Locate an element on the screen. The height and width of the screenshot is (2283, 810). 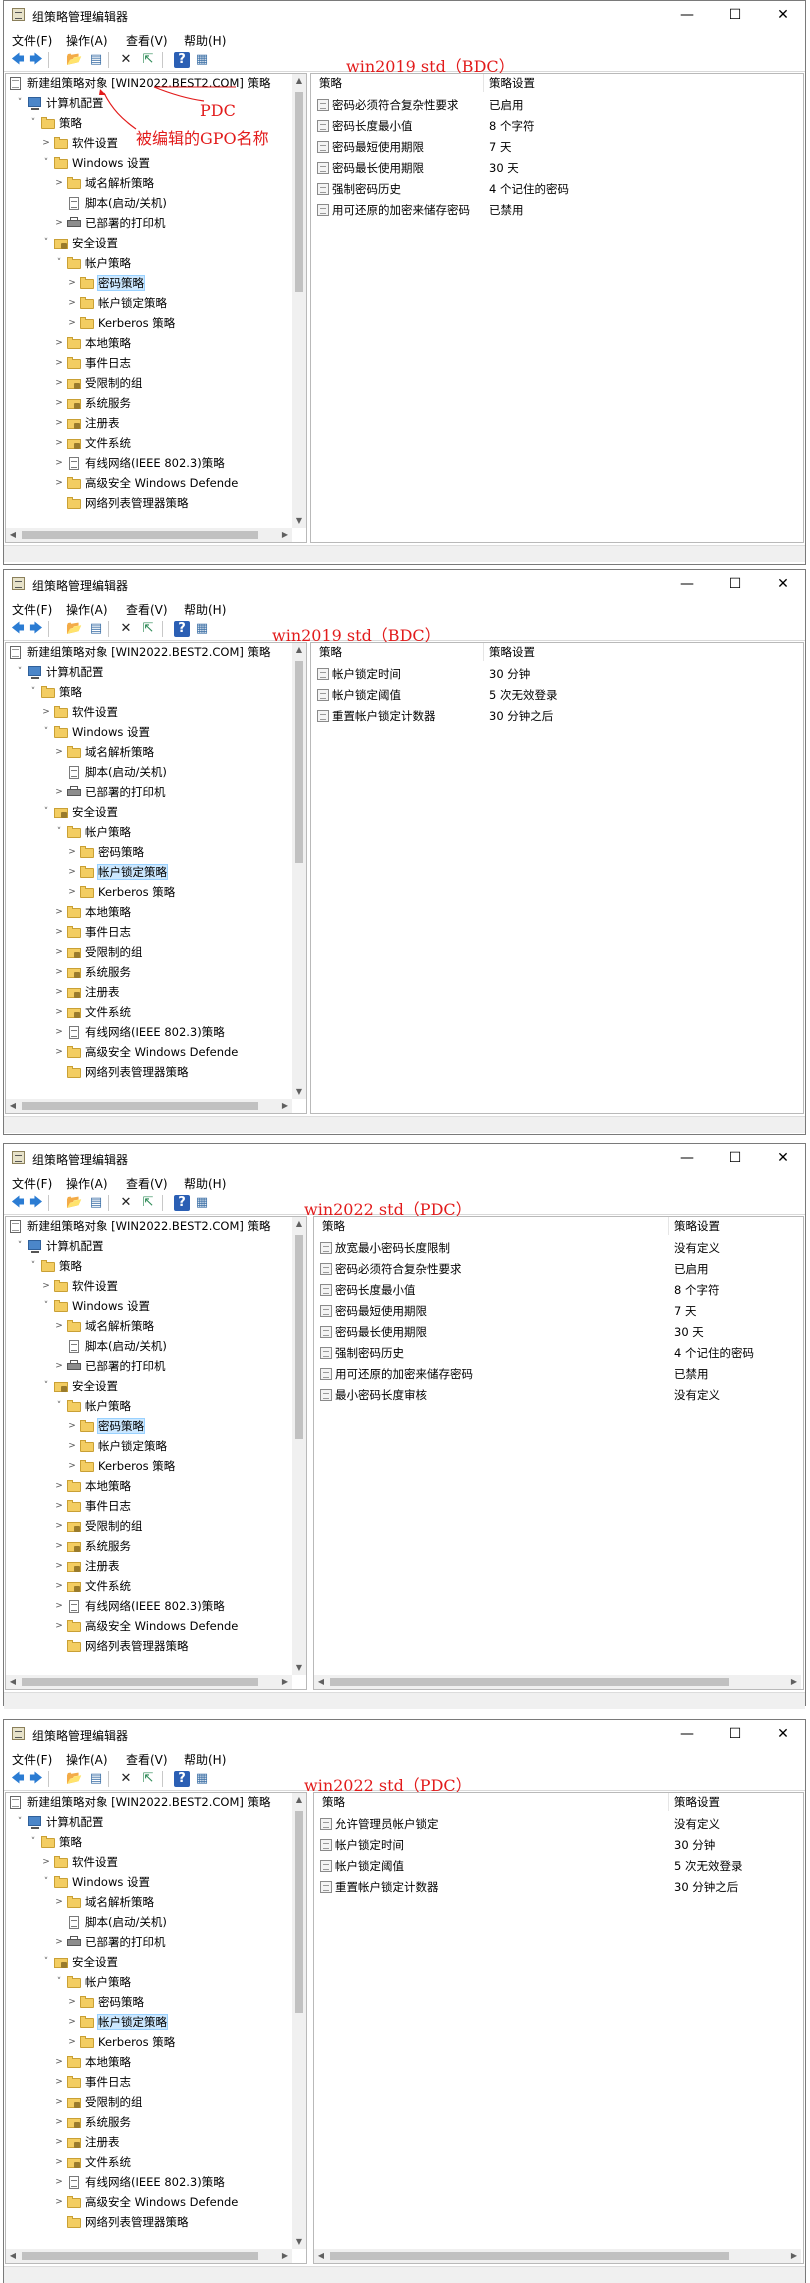
tree-item: ˅ Windows 设置 is located at coordinates (94, 1882).